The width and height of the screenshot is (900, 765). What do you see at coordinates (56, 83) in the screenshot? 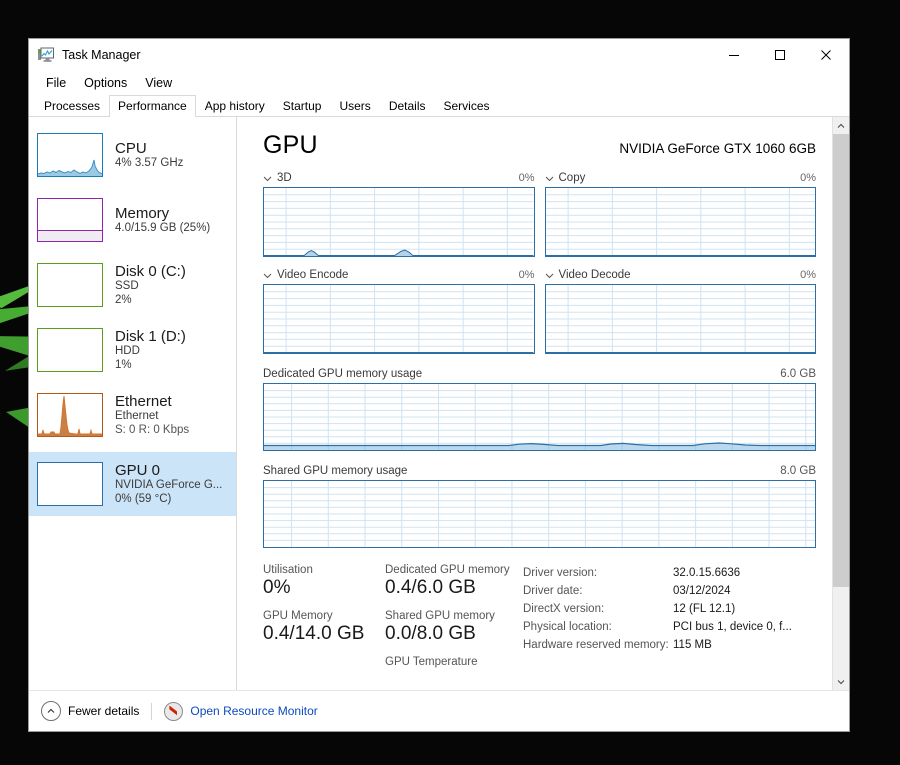
I see `menu-file: File` at bounding box center [56, 83].